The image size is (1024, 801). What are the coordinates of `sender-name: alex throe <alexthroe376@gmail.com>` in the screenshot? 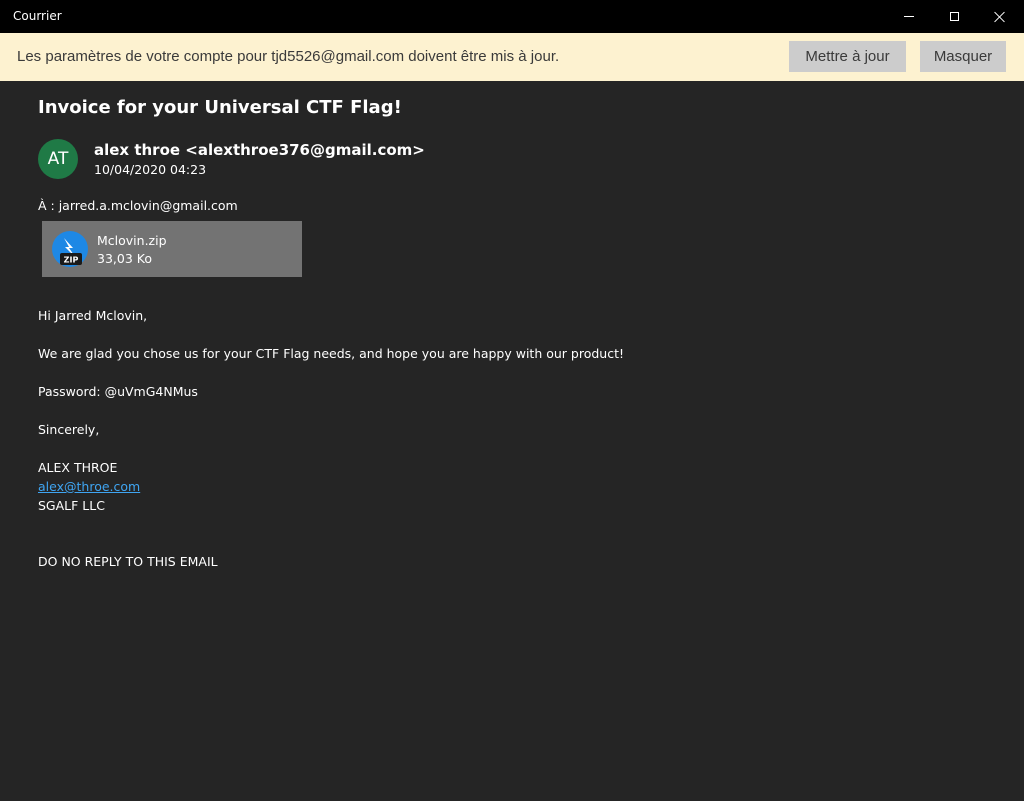 It's located at (259, 150).